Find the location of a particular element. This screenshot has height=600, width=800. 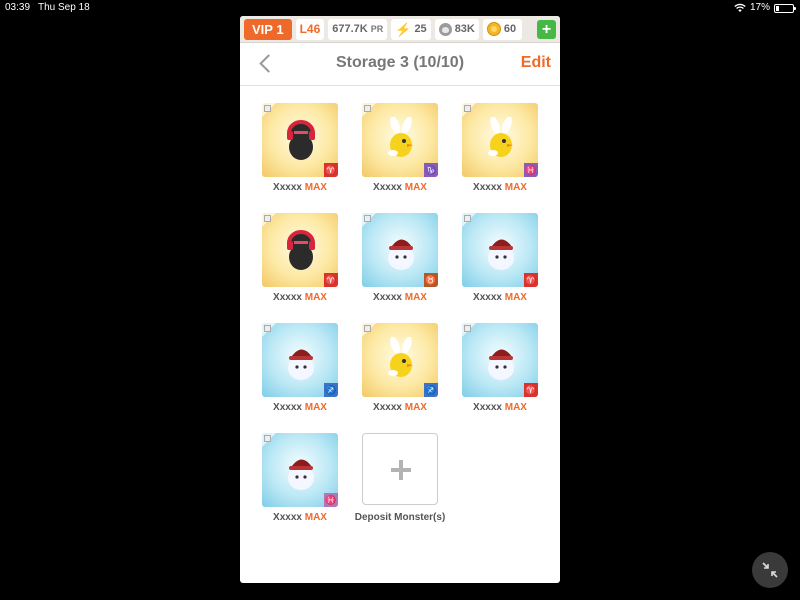

monster-slot: ♑ Xxxxx MAX is located at coordinates (400, 139).